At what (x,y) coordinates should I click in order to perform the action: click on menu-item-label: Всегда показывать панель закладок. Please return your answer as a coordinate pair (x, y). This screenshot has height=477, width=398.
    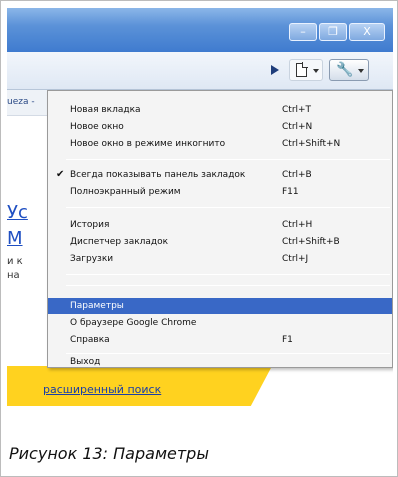
    Looking at the image, I should click on (158, 175).